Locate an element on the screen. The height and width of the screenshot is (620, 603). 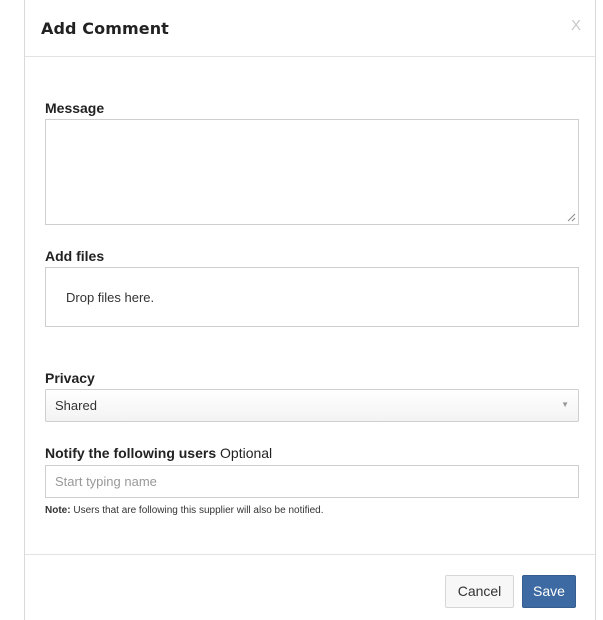
dialog-title: Add Comment is located at coordinates (105, 28).